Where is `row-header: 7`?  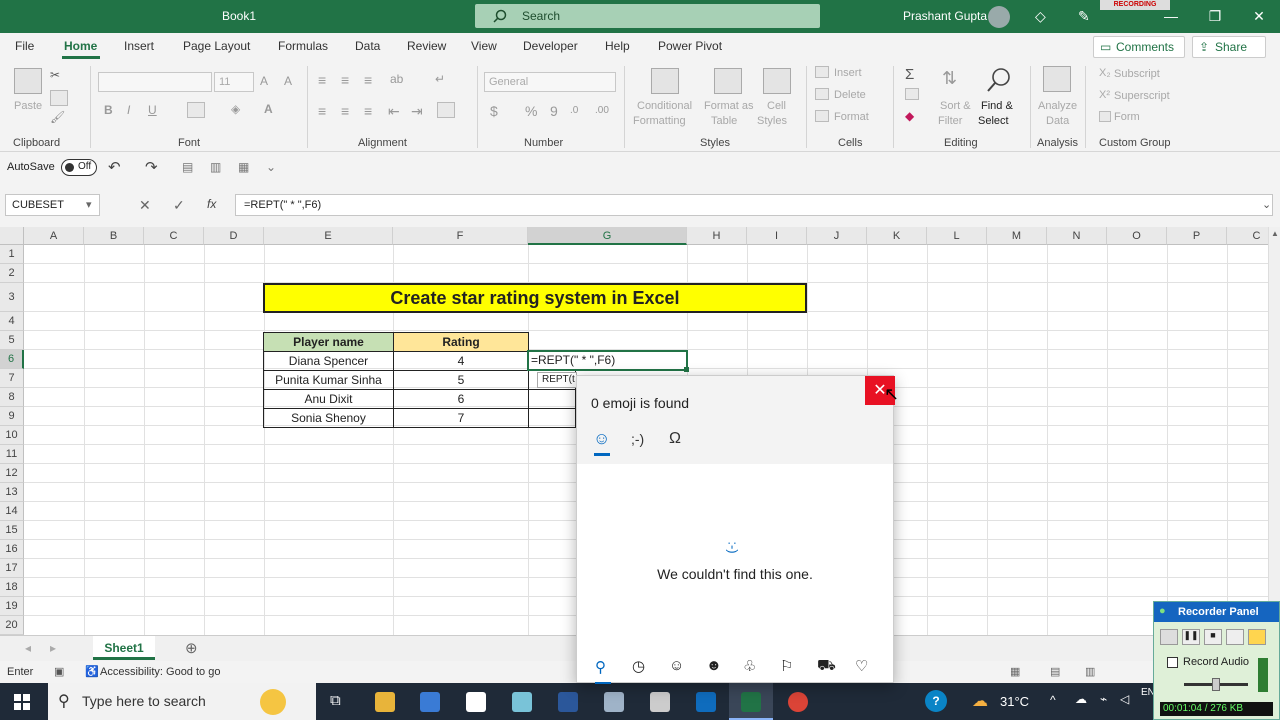 row-header: 7 is located at coordinates (12, 378).